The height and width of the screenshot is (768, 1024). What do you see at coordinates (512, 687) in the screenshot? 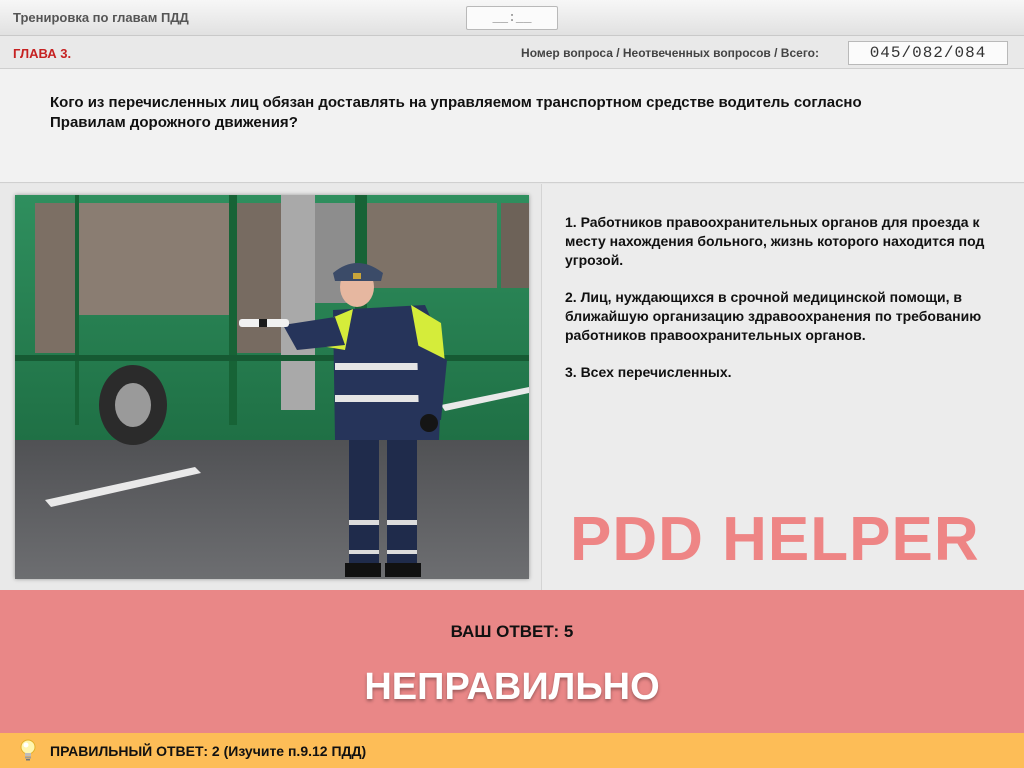
I see `verdict-text: НЕПРАВИЛЬНО` at bounding box center [512, 687].